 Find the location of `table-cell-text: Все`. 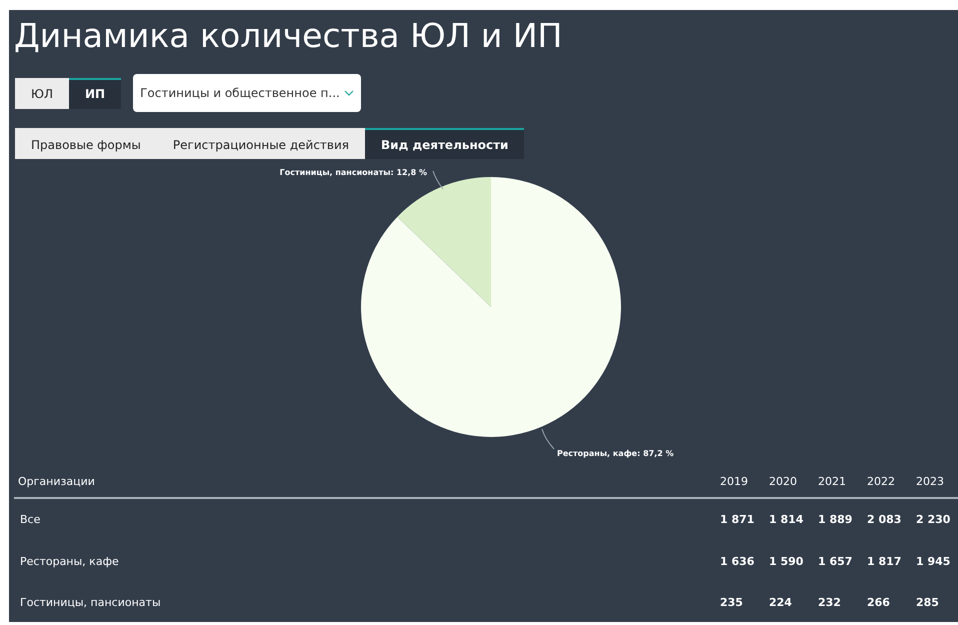

table-cell-text: Все is located at coordinates (30, 520).